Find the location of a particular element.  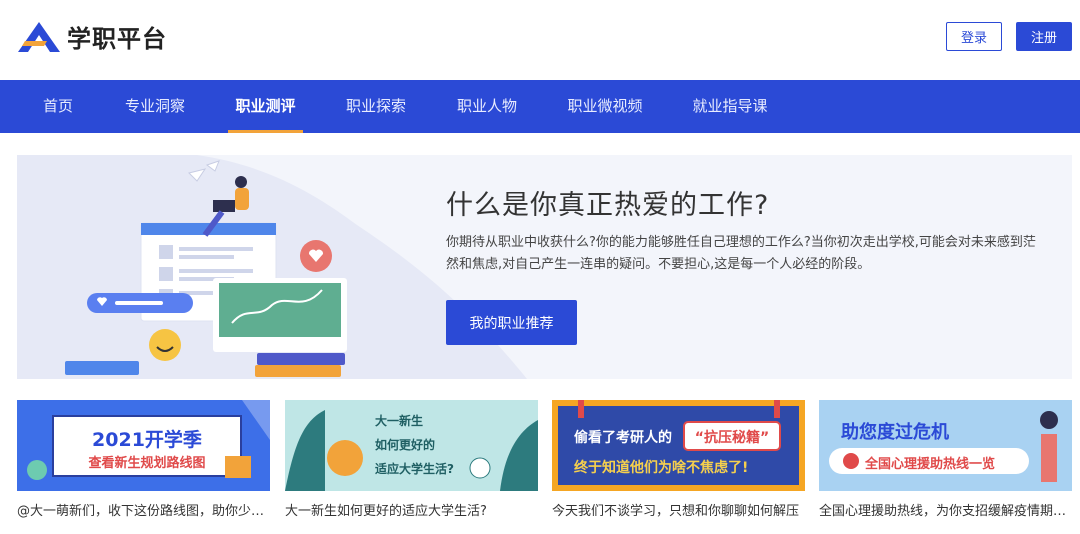

card-banner-subtitle: 全国心理援助热线一览 is located at coordinates (930, 464).